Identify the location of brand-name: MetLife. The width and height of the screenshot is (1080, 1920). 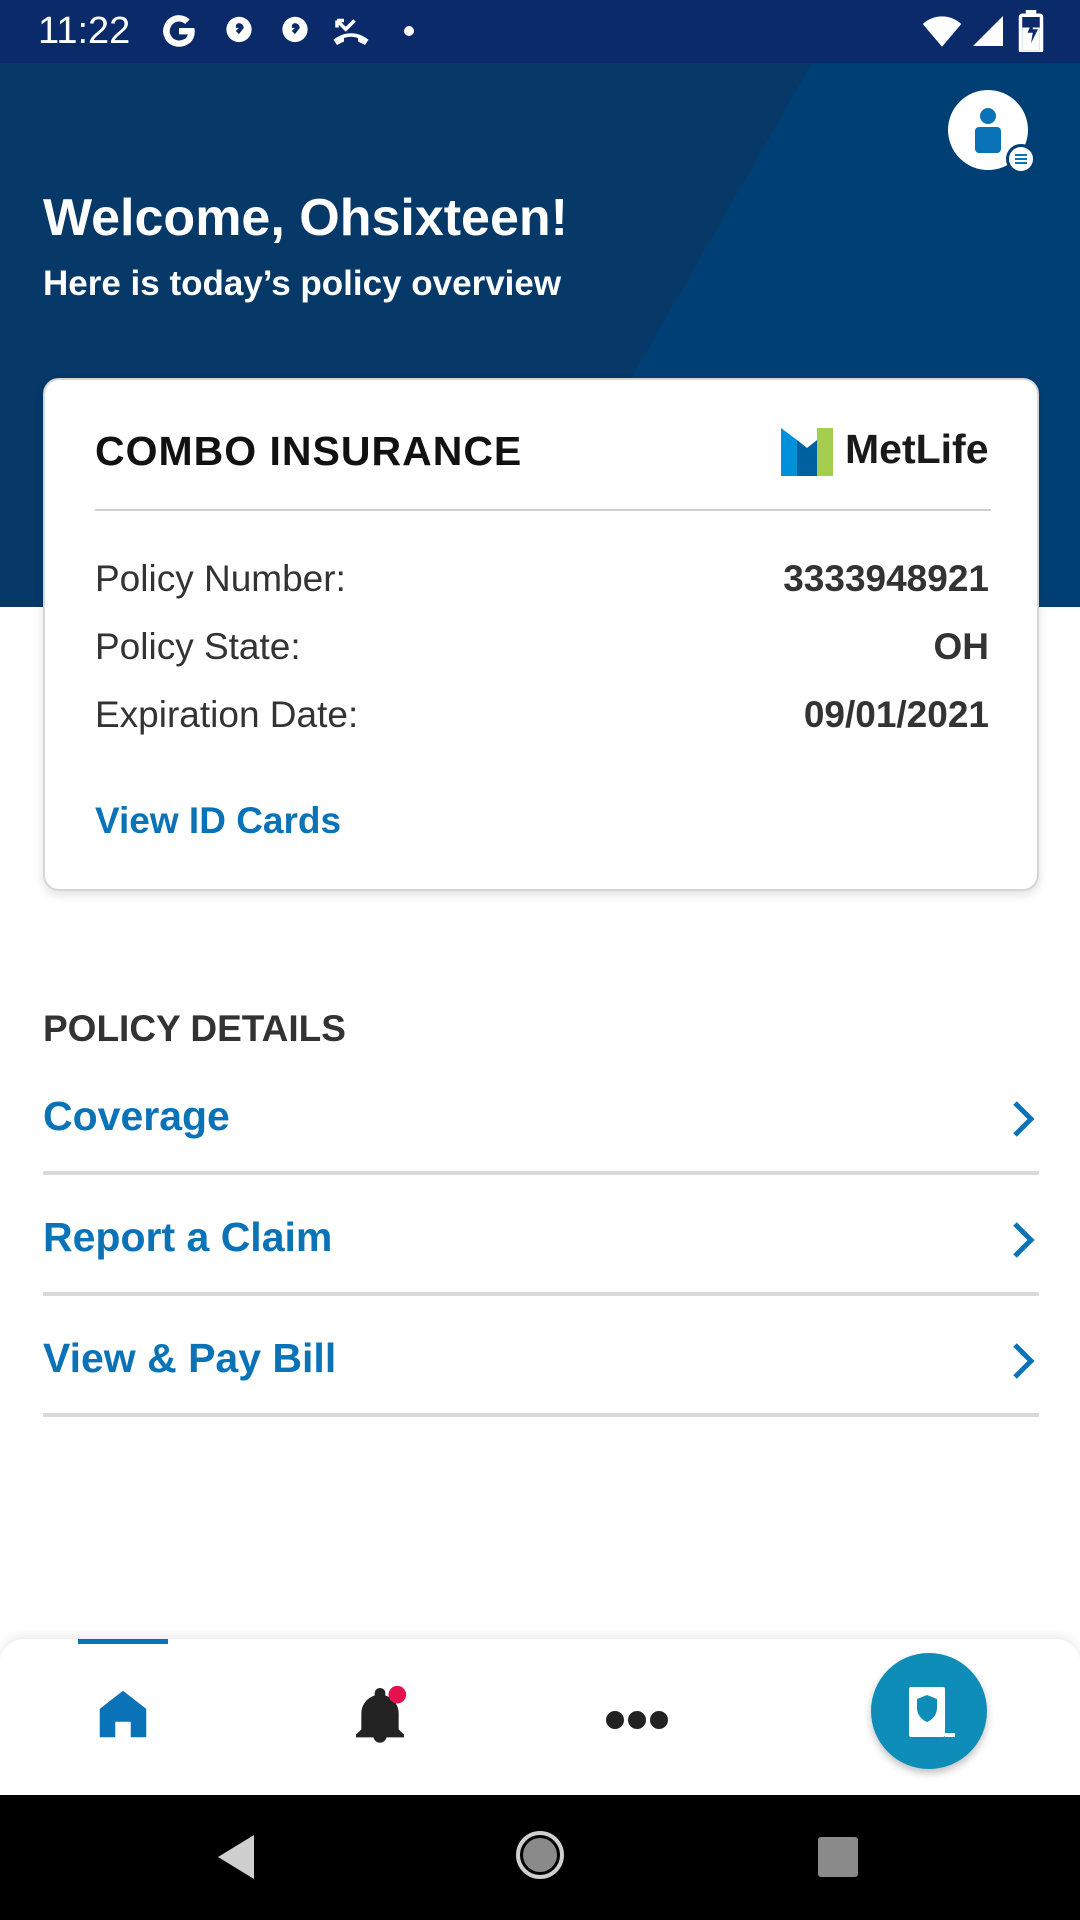
(917, 449).